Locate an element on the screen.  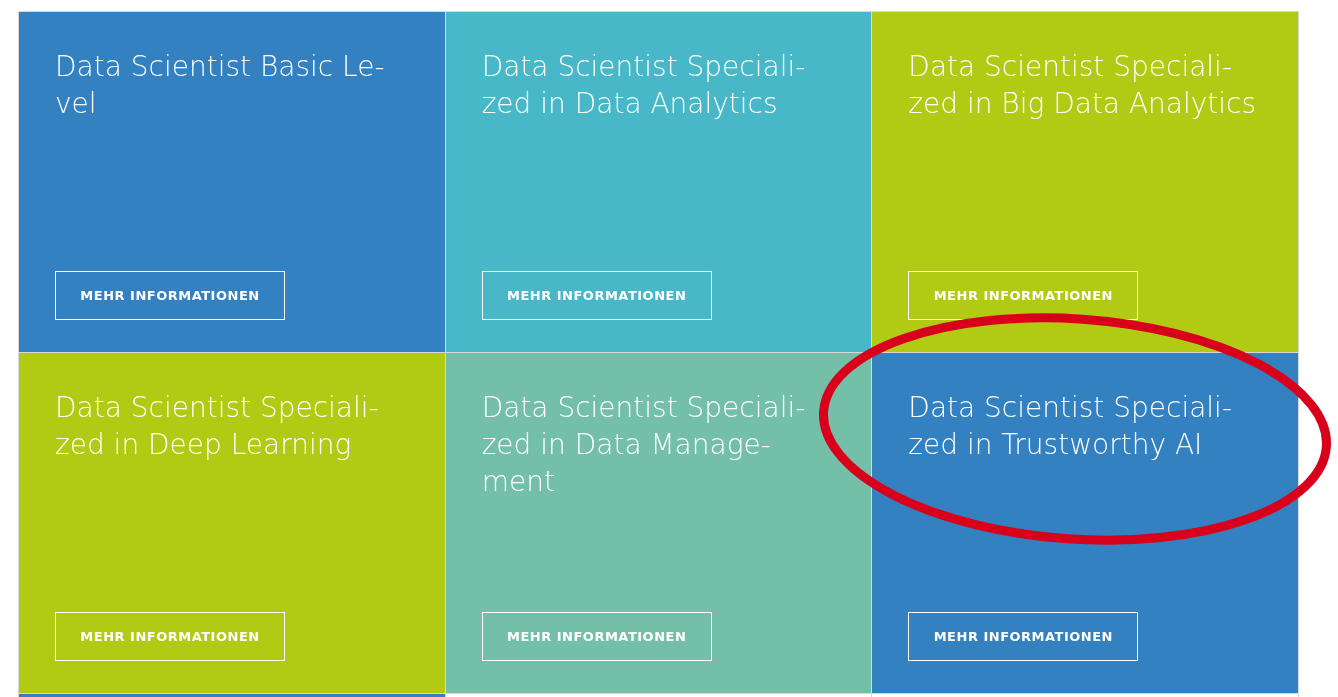
course-title: Data Scientist Basic Le- vel is located at coordinates (220, 85).